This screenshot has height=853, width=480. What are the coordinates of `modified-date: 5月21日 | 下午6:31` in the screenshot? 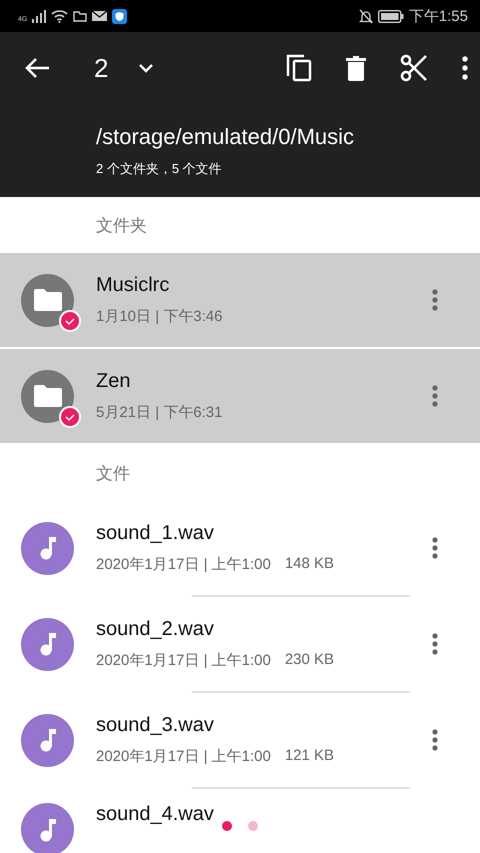 It's located at (159, 412).